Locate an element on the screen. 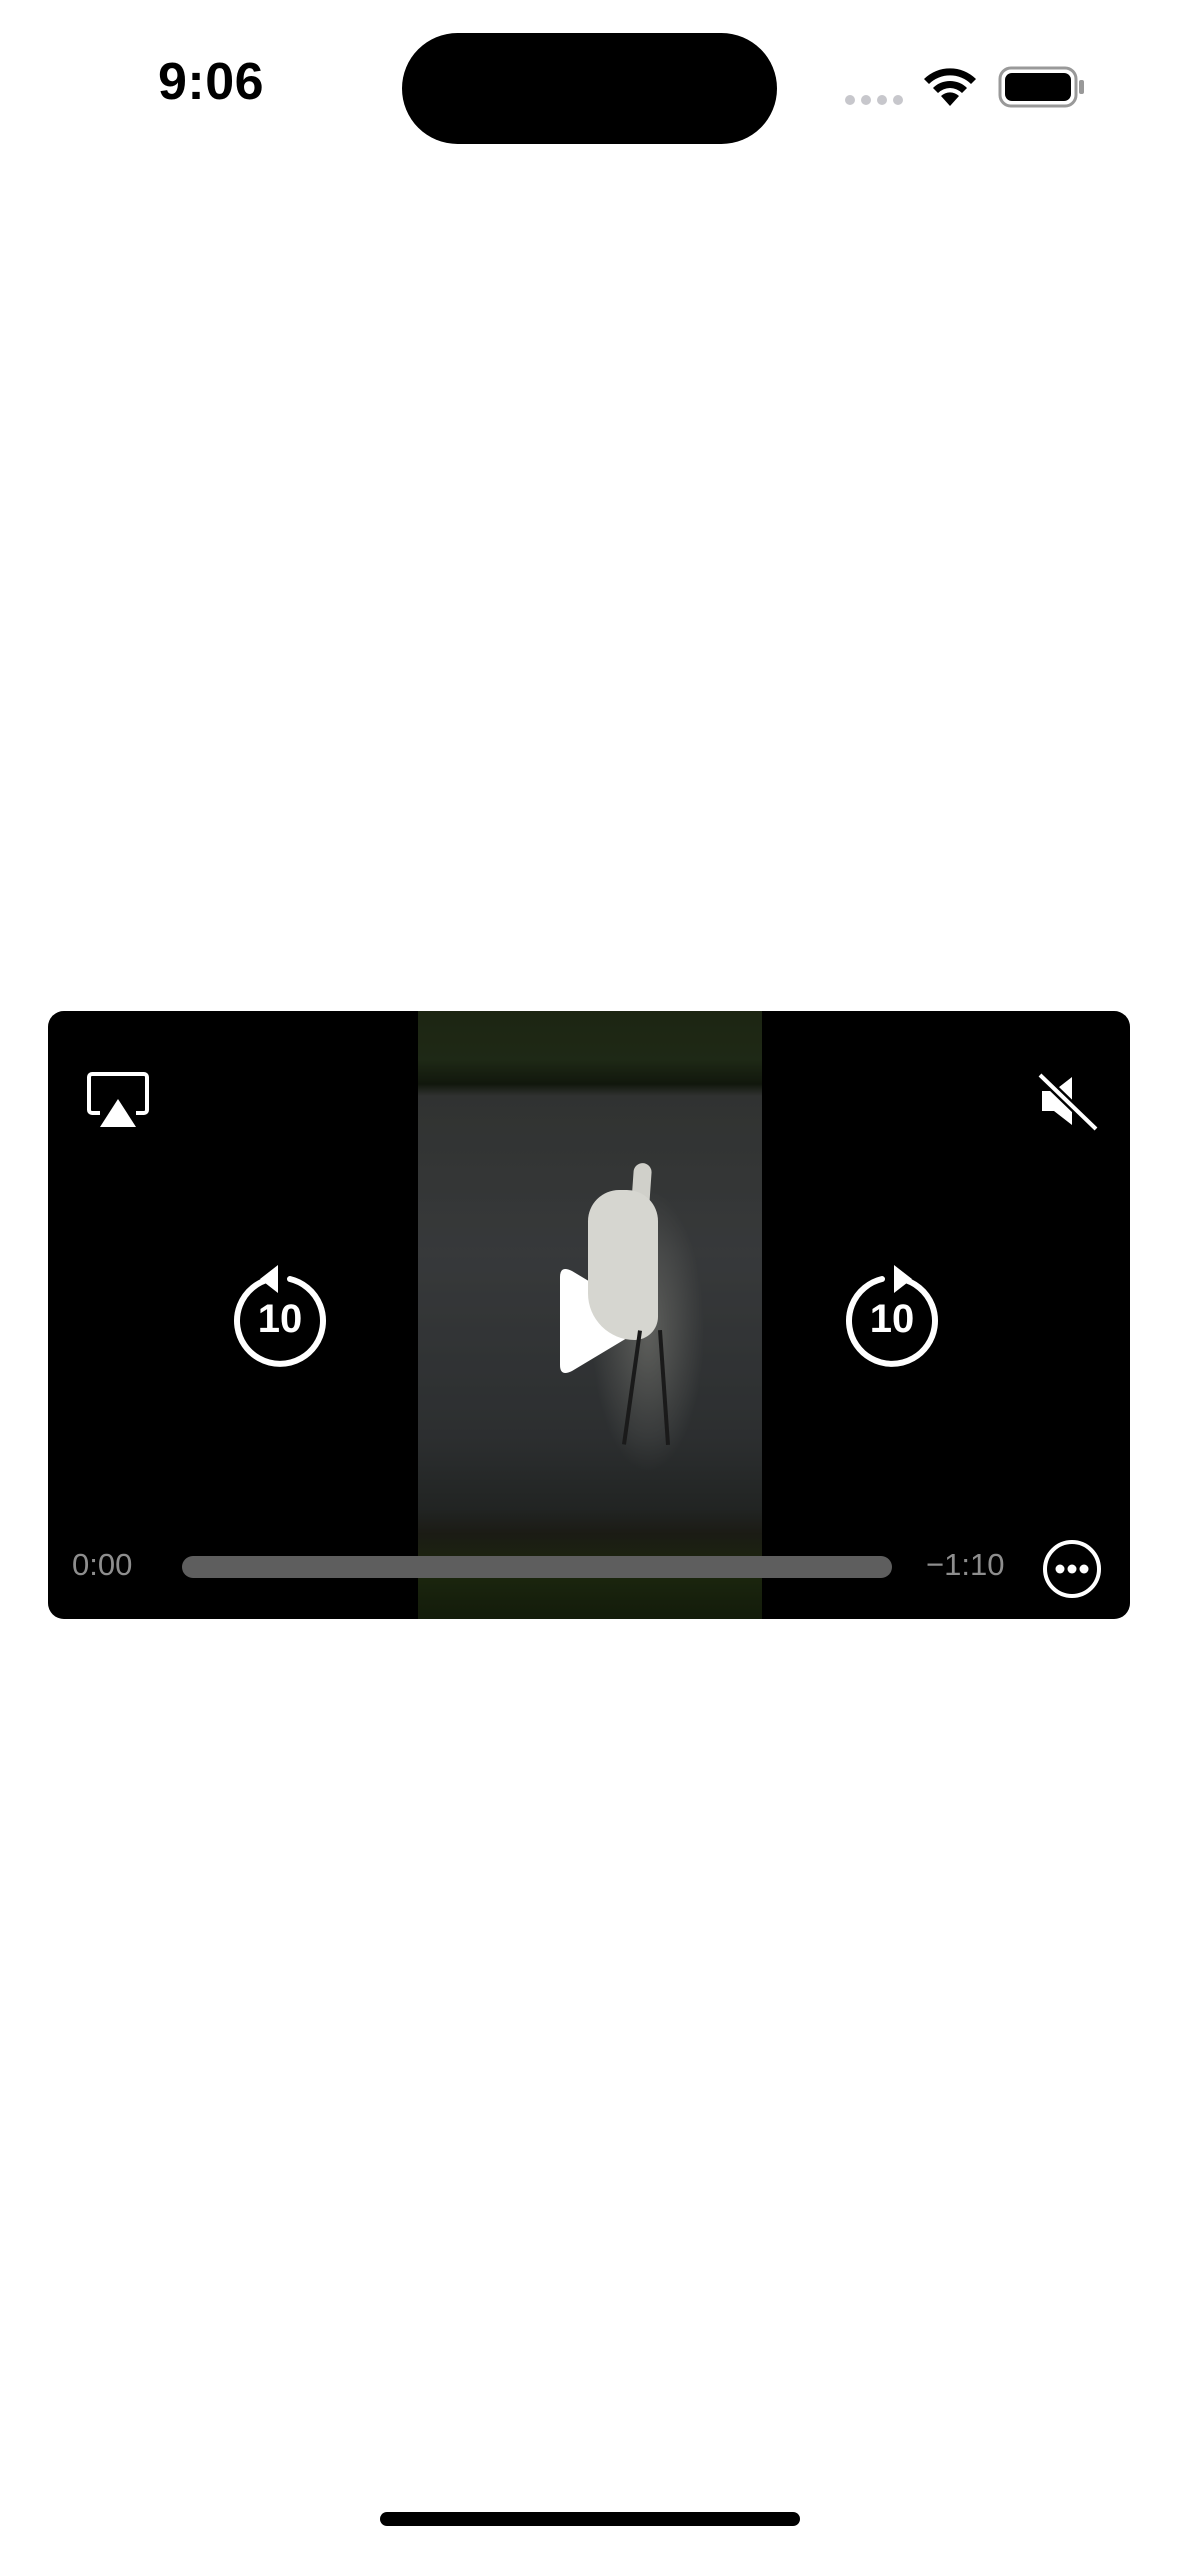 The image size is (1179, 2556). scrubber-track is located at coordinates (537, 1567).